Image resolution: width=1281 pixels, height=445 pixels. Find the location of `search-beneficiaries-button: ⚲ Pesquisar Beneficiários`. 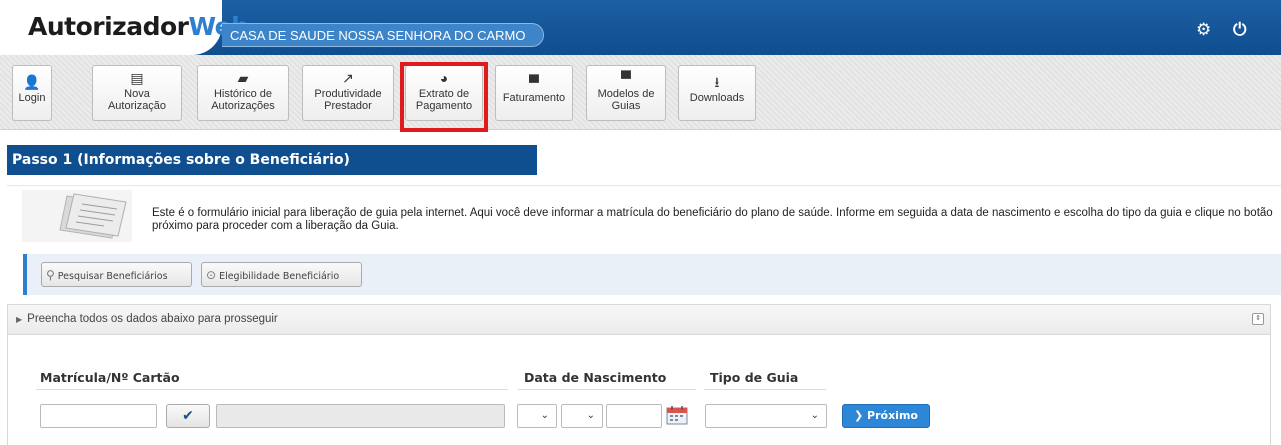

search-beneficiaries-button: ⚲ Pesquisar Beneficiários is located at coordinates (116, 274).